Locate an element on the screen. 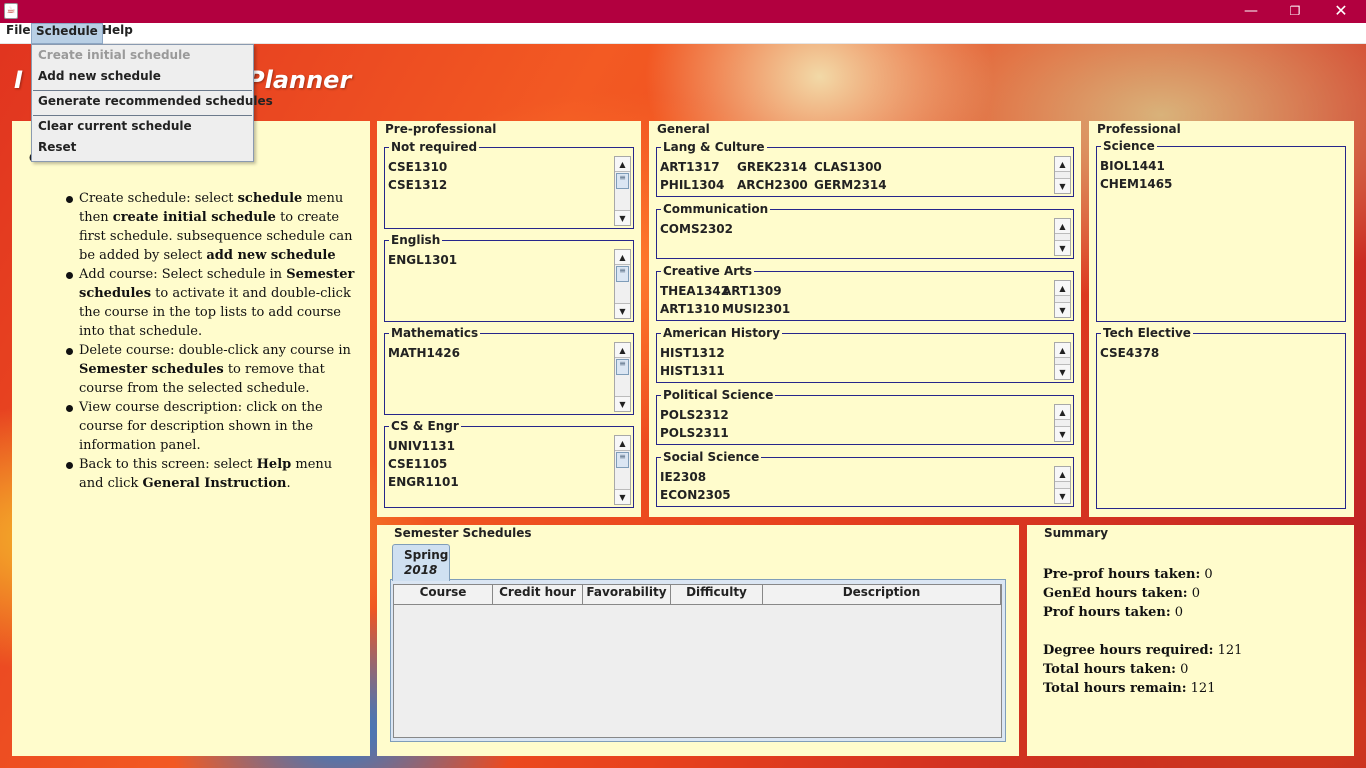 The image size is (1366, 768). menu-help: Help is located at coordinates (117, 33).